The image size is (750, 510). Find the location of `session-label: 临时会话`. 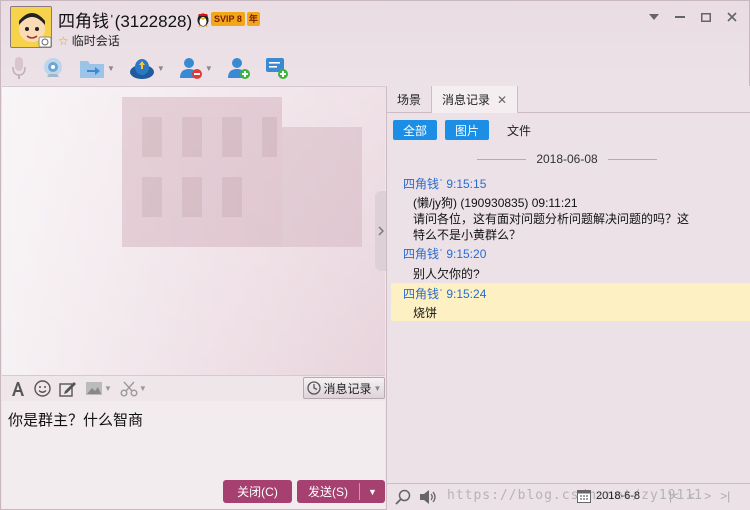

session-label: 临时会话 is located at coordinates (95, 41).